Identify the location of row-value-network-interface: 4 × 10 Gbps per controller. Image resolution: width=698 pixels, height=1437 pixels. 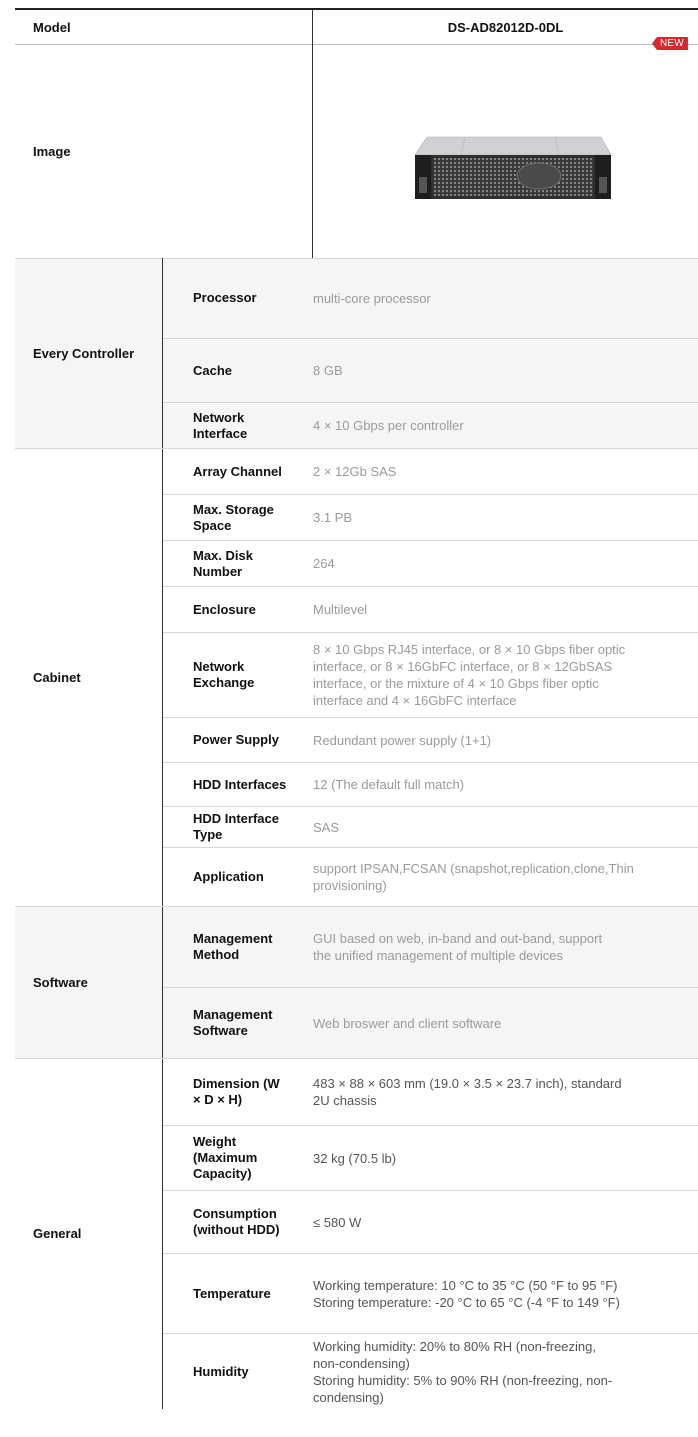
(388, 425).